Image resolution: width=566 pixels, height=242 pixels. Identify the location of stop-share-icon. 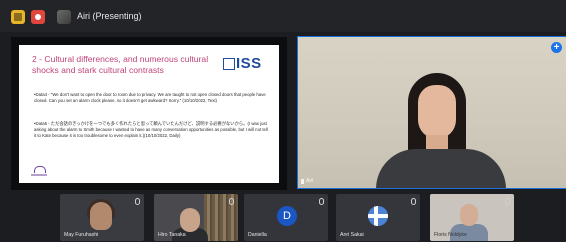
(38, 17).